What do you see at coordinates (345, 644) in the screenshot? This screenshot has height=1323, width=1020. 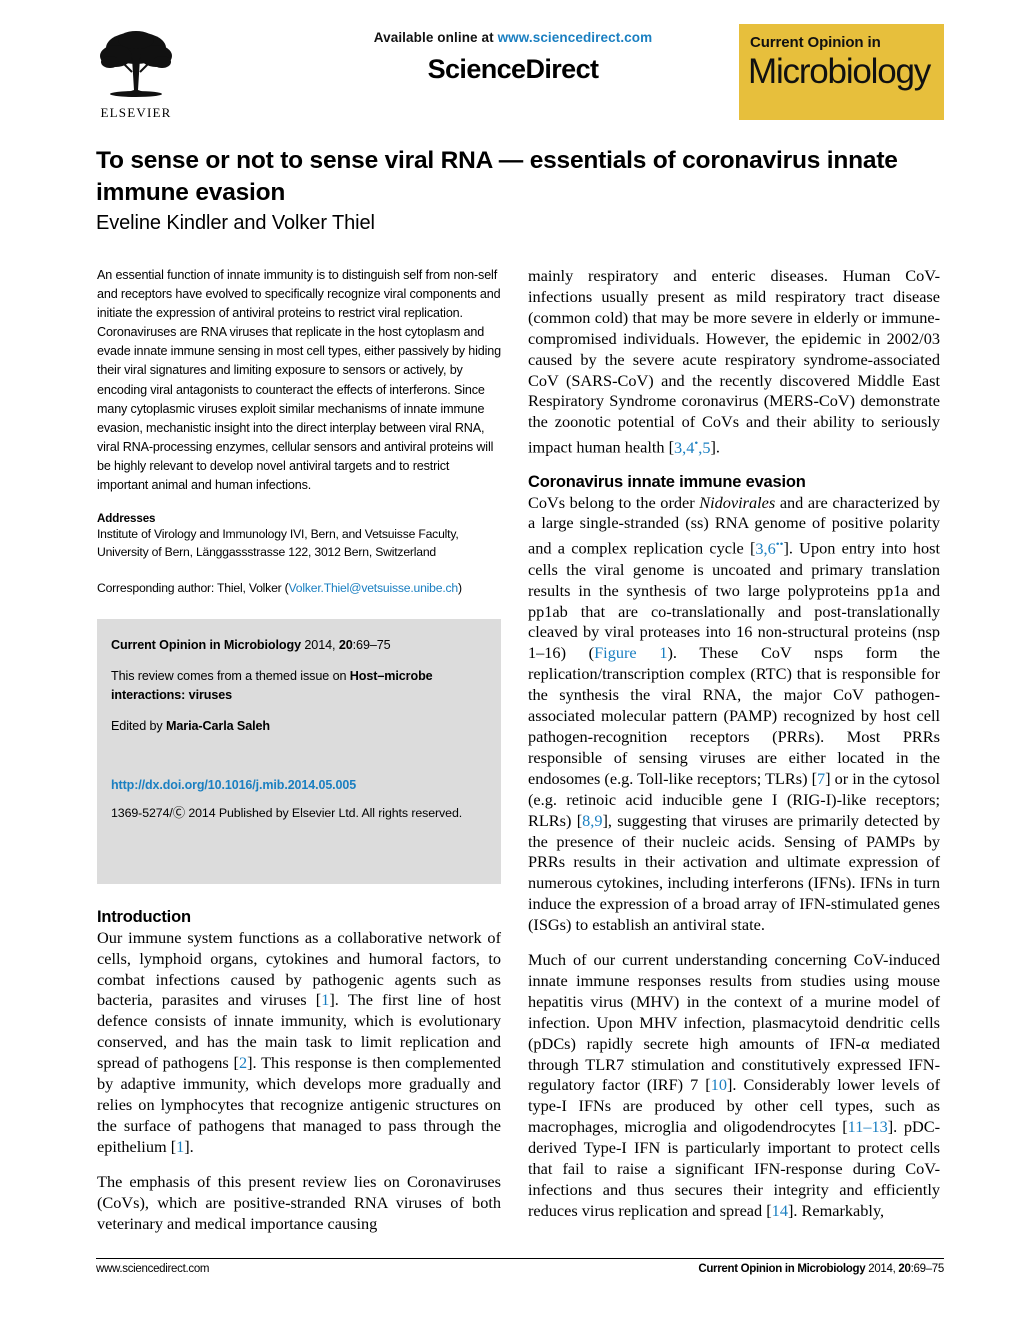 I see `citation-volume: 20` at bounding box center [345, 644].